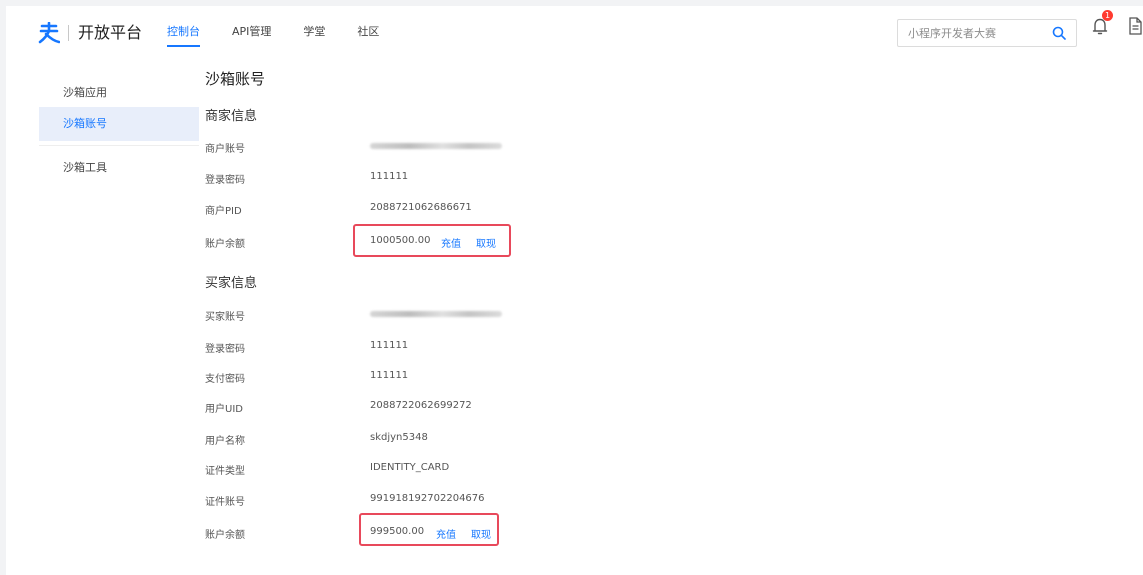 The image size is (1143, 575). I want to click on top-header: 开放平台 控制台 API管理 学堂 社区, so click(574, 33).